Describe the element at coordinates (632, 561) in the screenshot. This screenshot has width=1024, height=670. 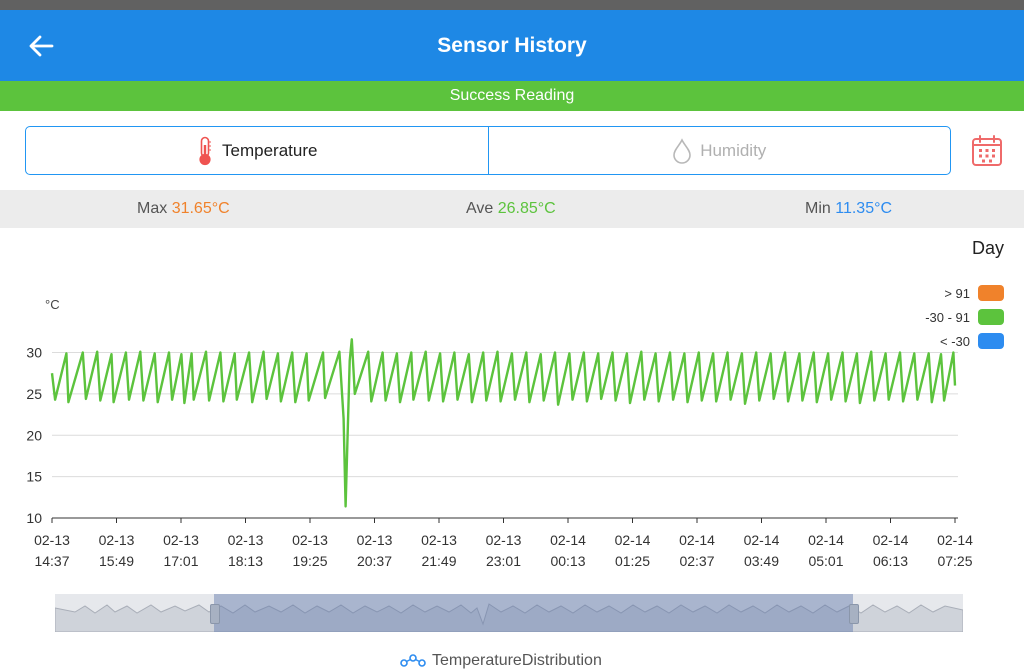
I see `x-tick-label: 01:25` at that location.